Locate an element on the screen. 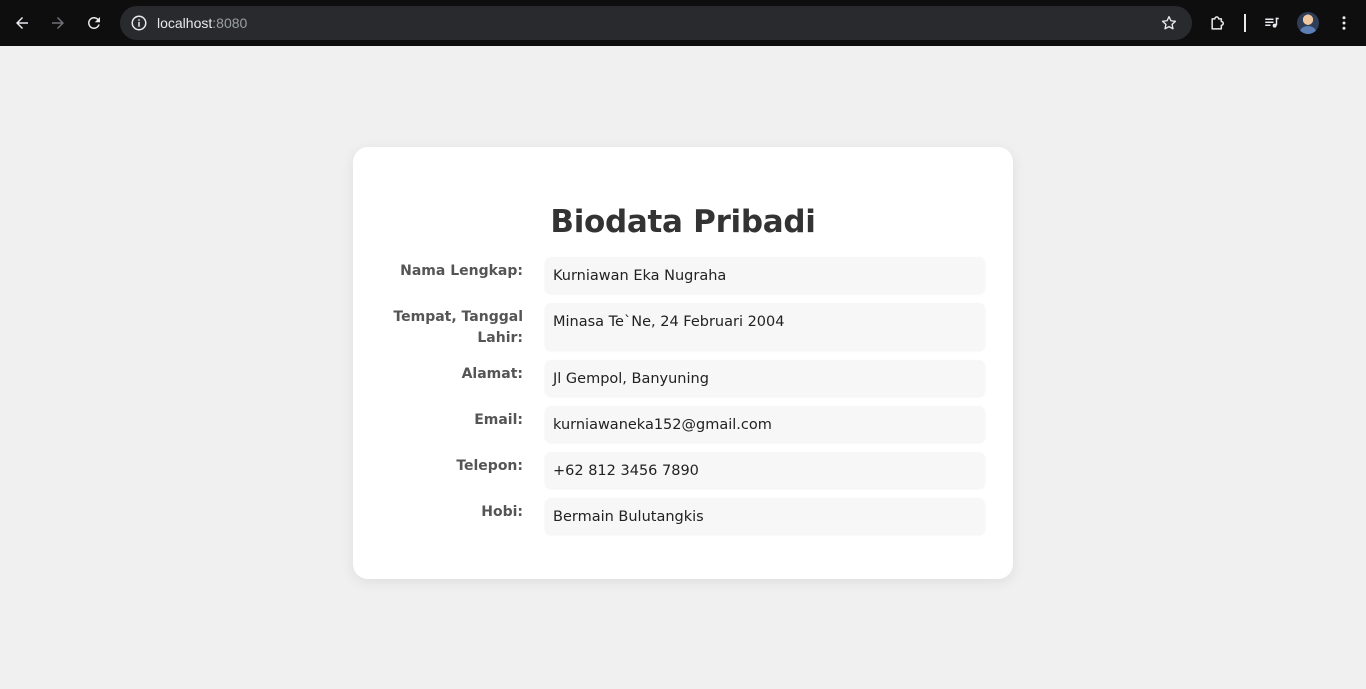  address-bar: localhost:8080 is located at coordinates (656, 23).